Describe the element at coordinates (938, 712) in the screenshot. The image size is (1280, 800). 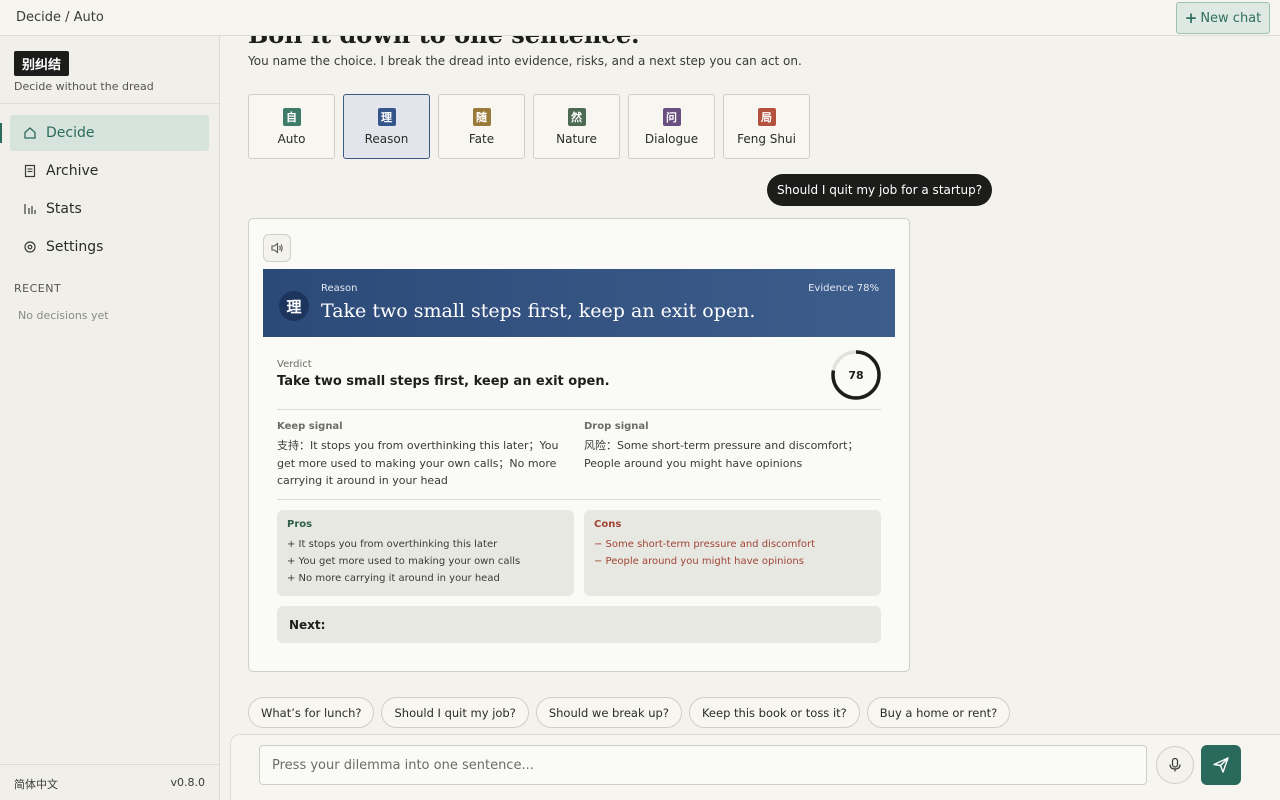
I see `suggestion-chip: Buy a home or rent?` at that location.